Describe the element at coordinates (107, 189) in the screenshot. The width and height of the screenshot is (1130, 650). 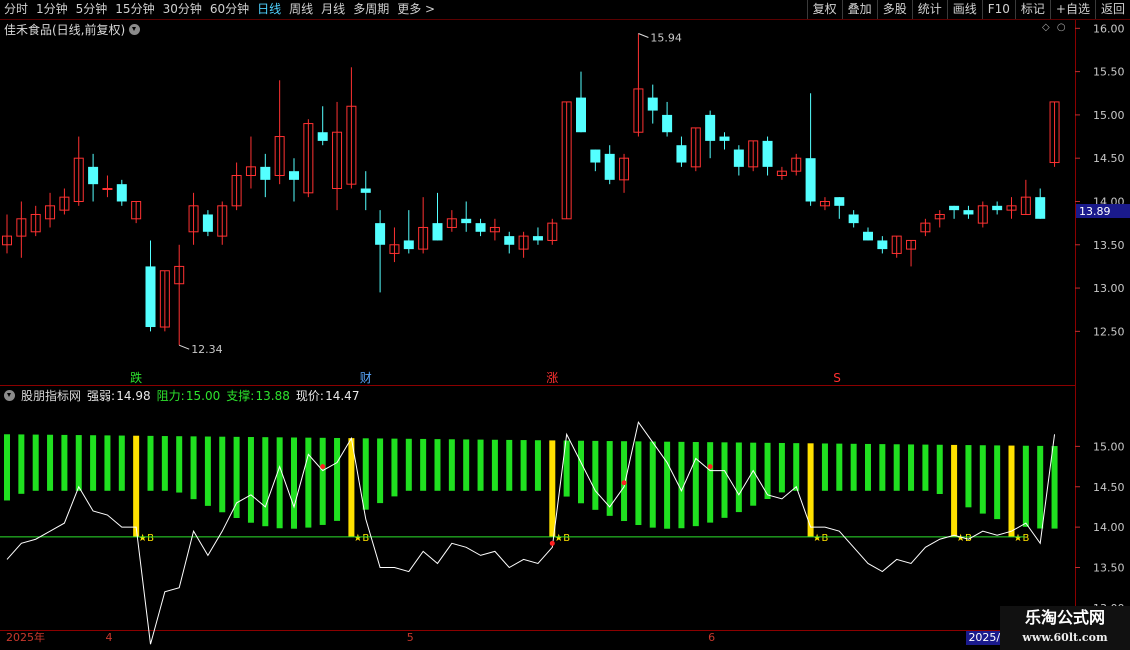
I see `candle-body-up` at that location.